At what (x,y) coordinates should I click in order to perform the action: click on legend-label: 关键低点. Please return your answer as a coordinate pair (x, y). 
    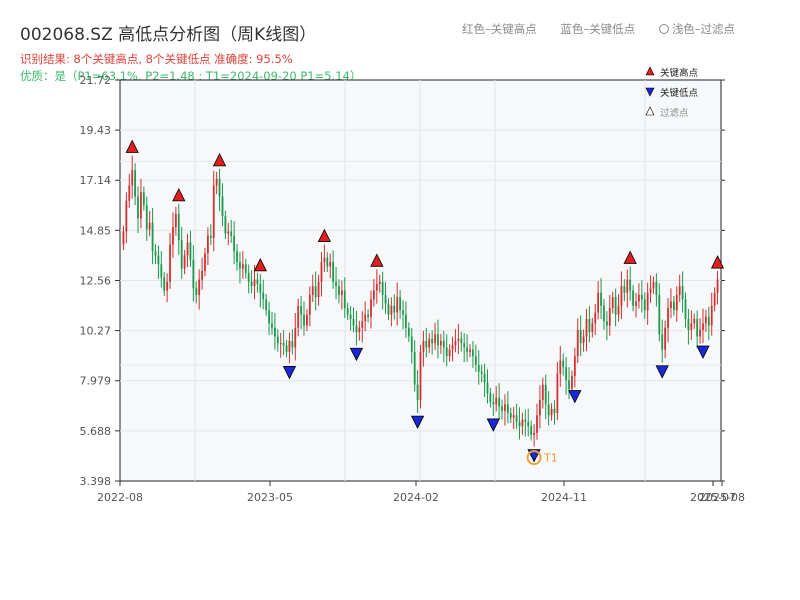
    Looking at the image, I should click on (679, 93).